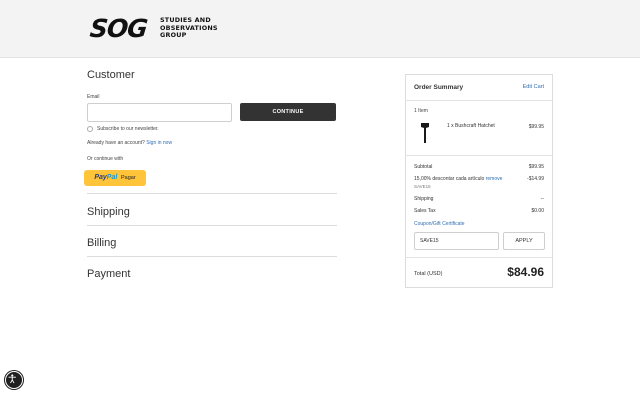 The image size is (640, 395). Describe the element at coordinates (173, 35) in the screenshot. I see `logo-line-3: GROUP` at that location.